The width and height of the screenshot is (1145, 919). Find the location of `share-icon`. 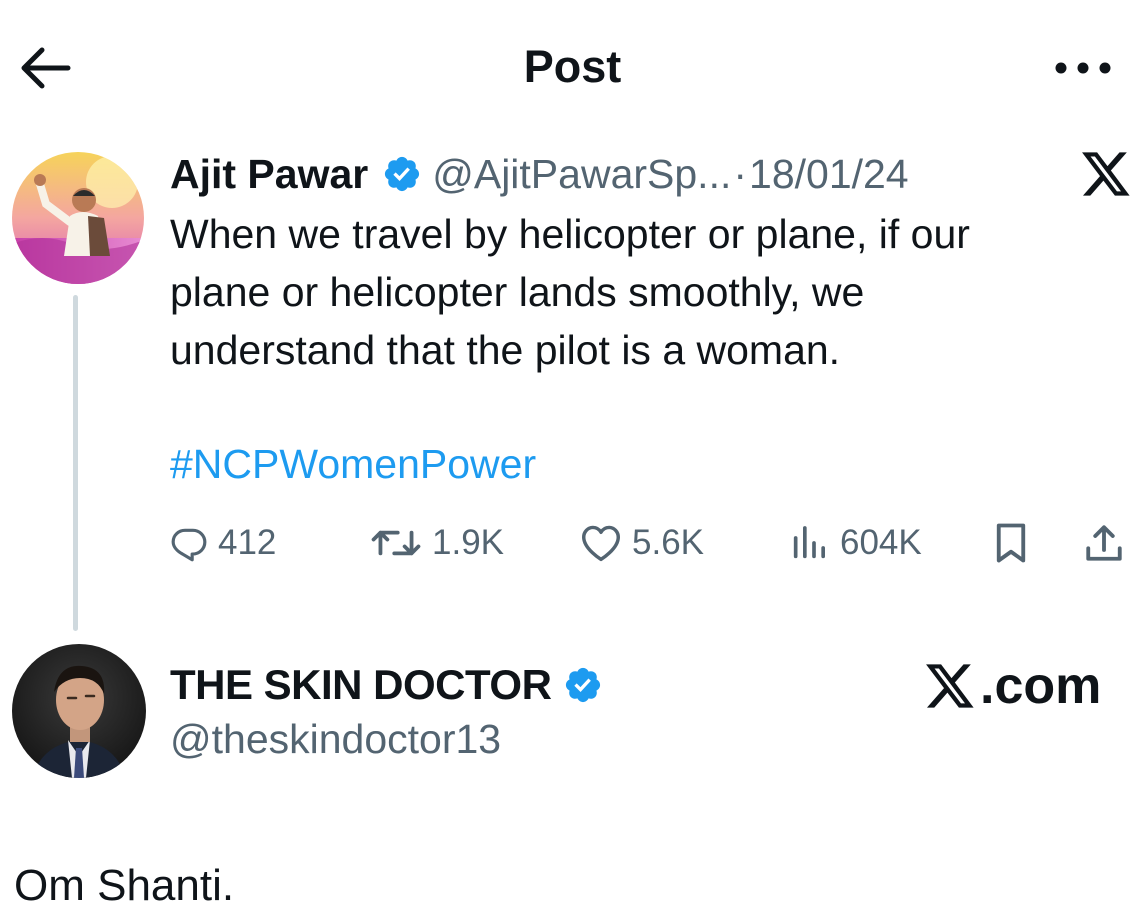

share-icon is located at coordinates (1104, 543).